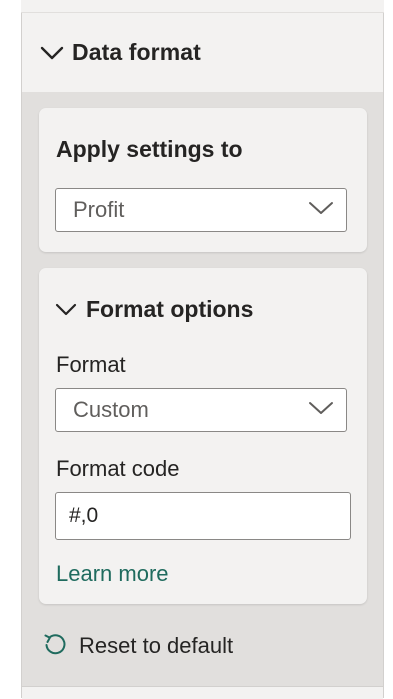 This screenshot has height=699, width=393. Describe the element at coordinates (201, 210) in the screenshot. I see `apply-settings-dropdown: Profit` at that location.